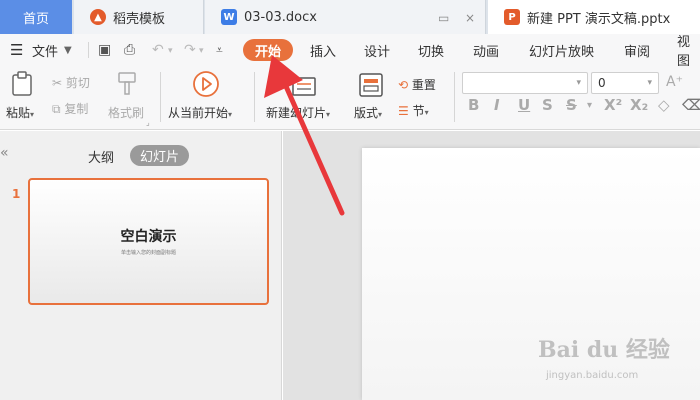 The image size is (700, 400). Describe the element at coordinates (45, 52) in the screenshot. I see `file-menu-label: 文件` at that location.